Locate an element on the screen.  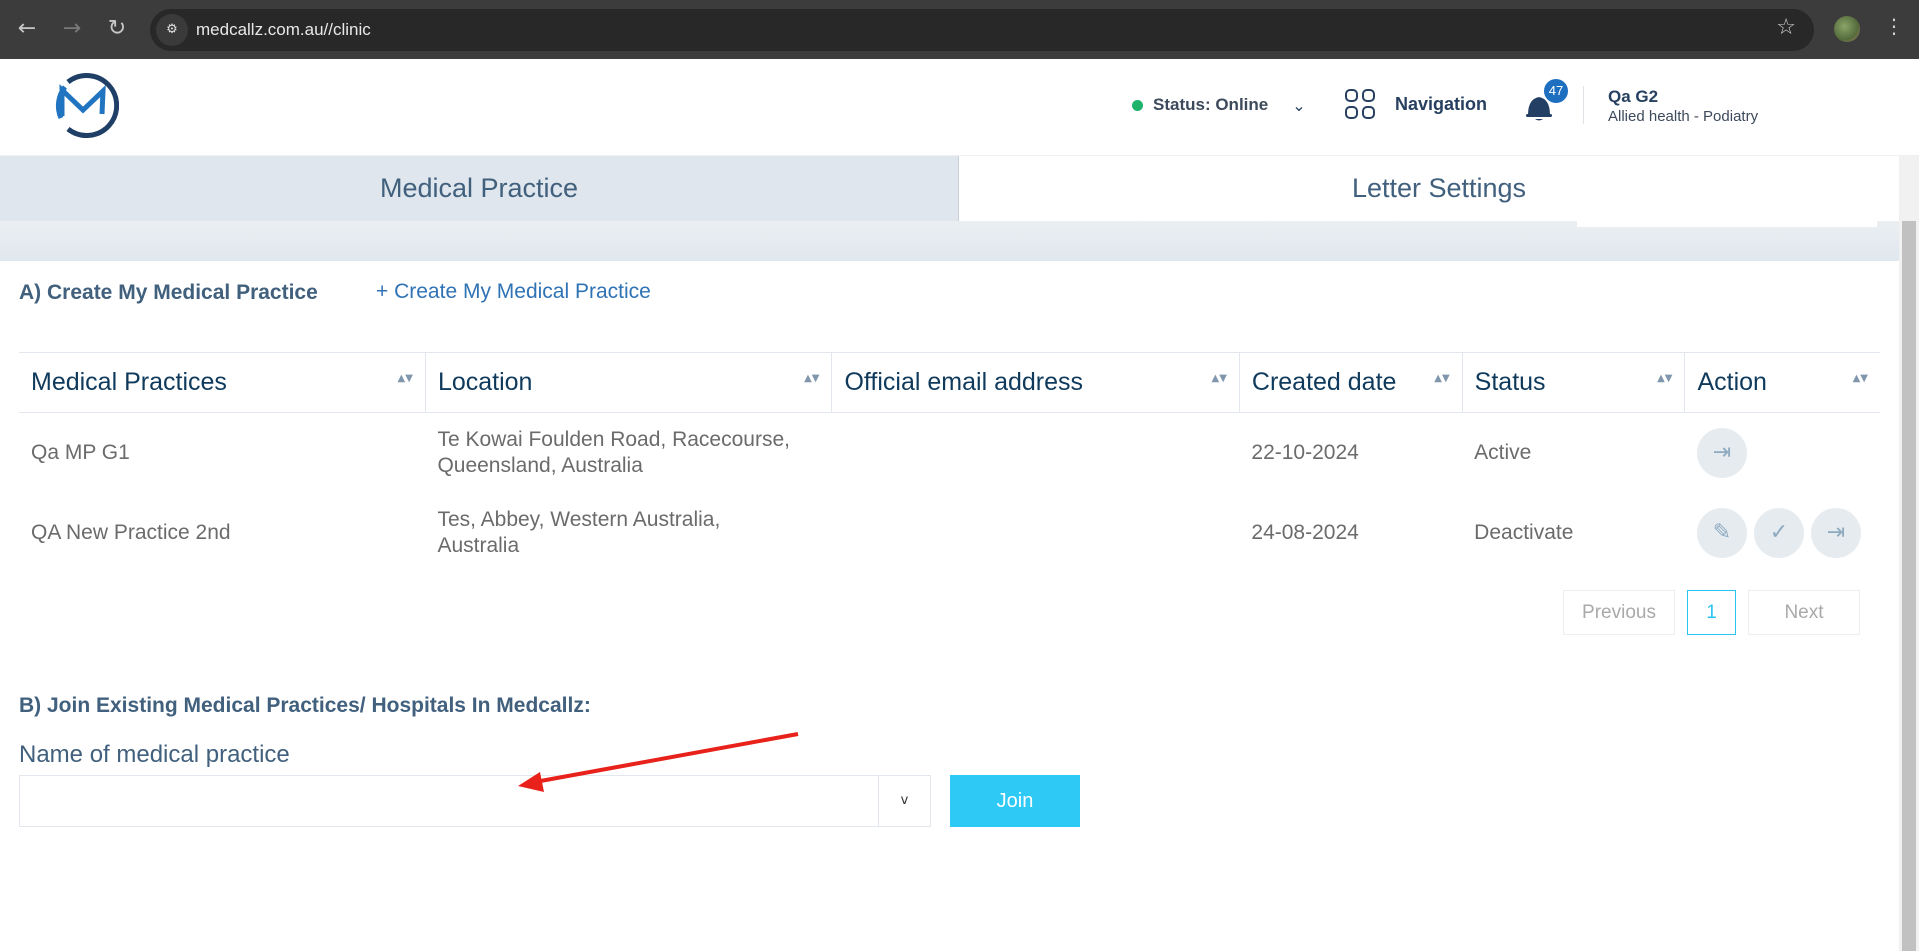
pagination: Previous 1 Next is located at coordinates (1711, 612).